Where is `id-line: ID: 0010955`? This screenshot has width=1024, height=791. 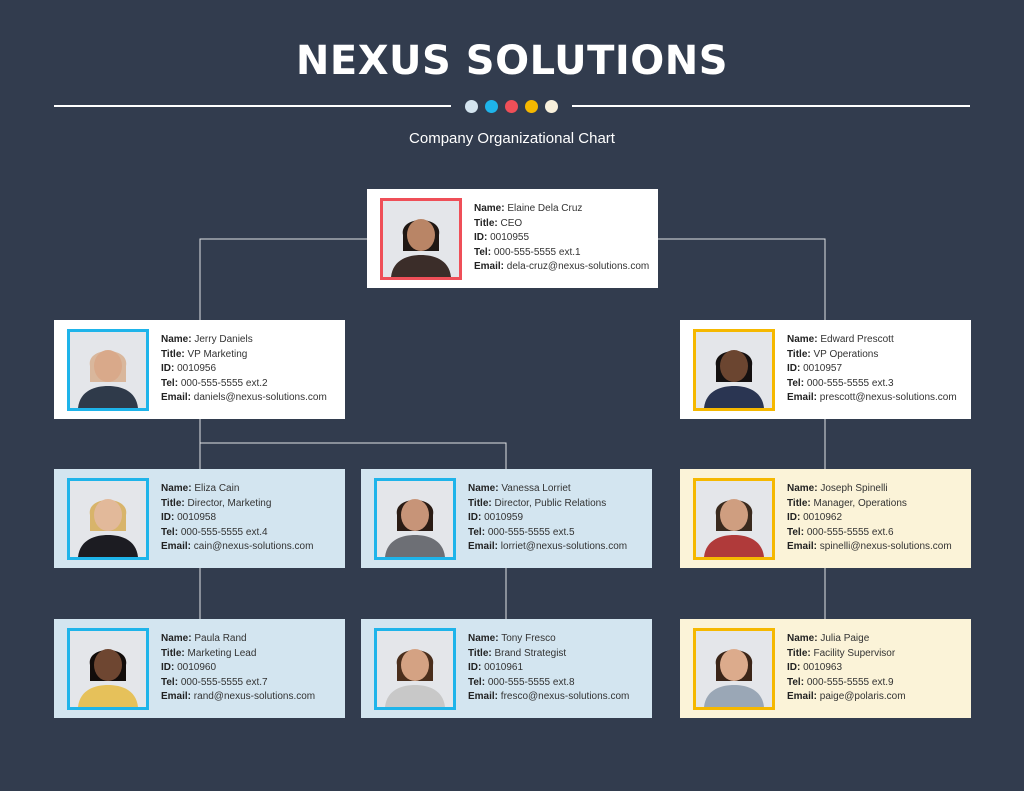
id-line: ID: 0010955 is located at coordinates (561, 238).